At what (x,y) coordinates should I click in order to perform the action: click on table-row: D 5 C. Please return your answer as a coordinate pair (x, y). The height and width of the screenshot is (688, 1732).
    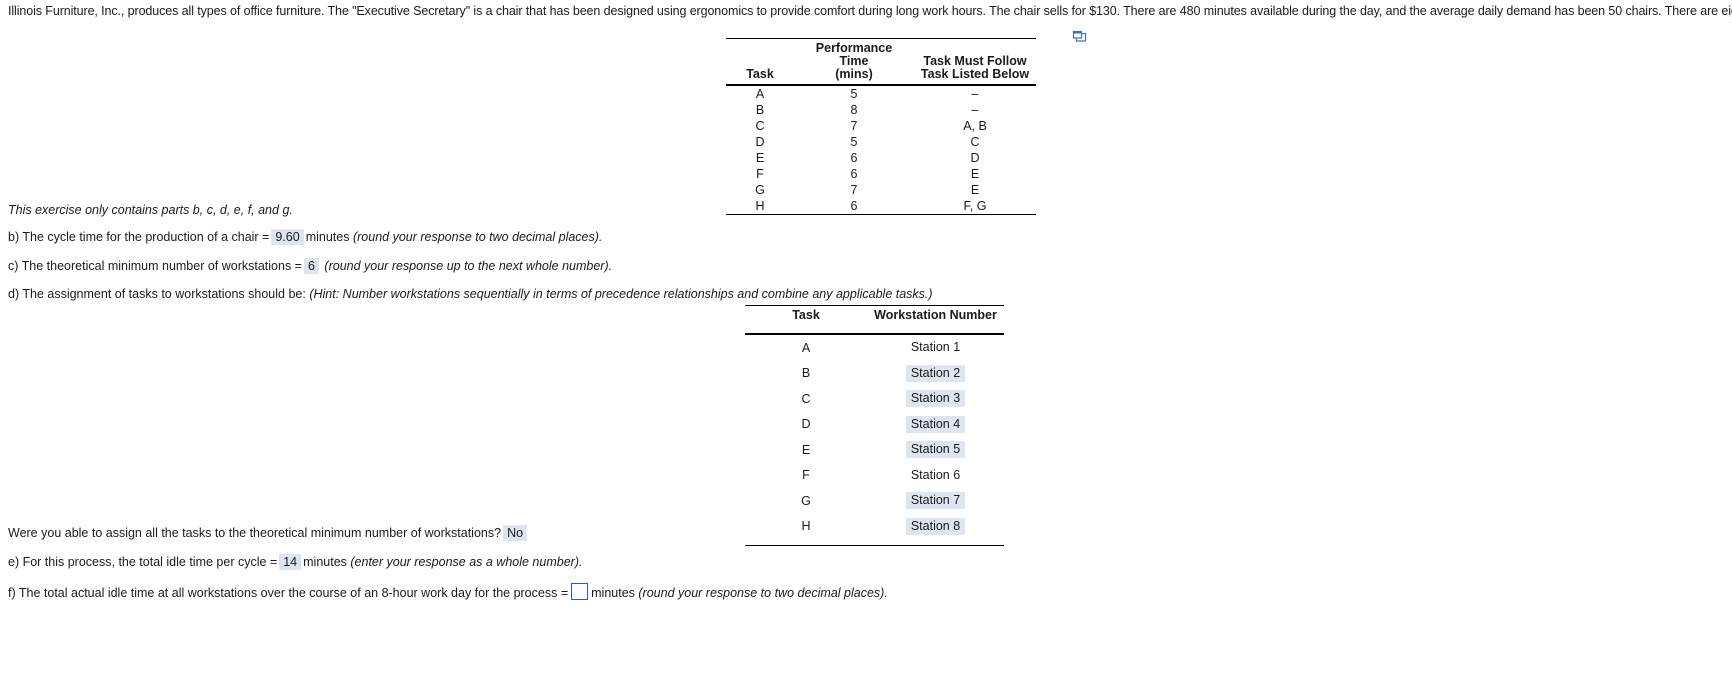
    Looking at the image, I should click on (881, 142).